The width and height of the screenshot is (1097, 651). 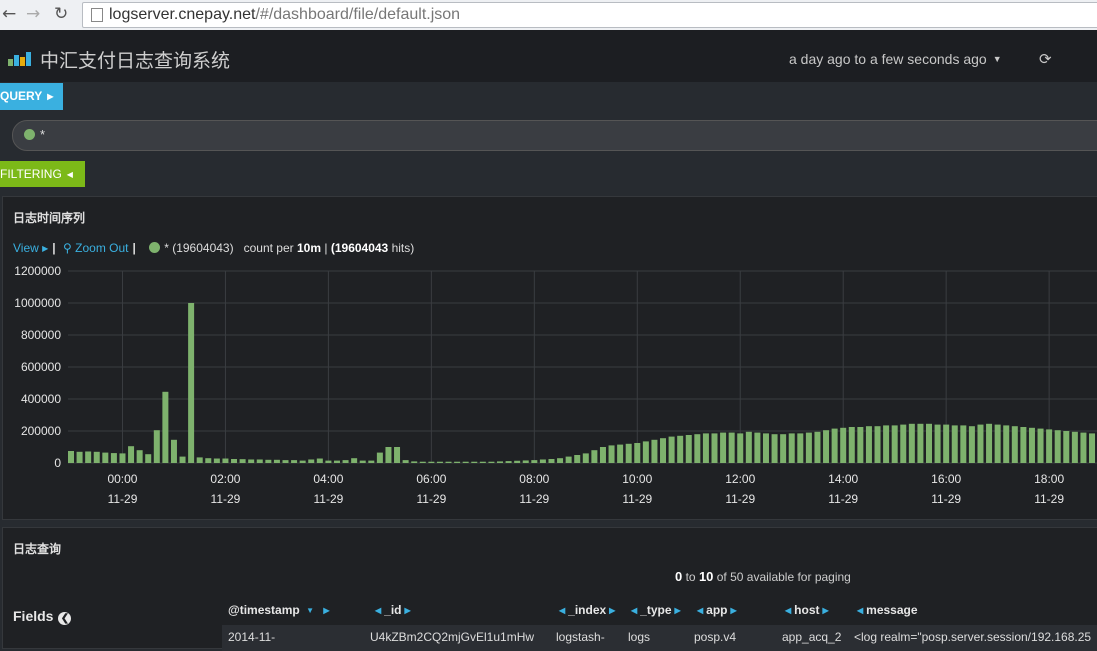 What do you see at coordinates (807, 610) in the screenshot?
I see `column-header-host: ◀ host ▶` at bounding box center [807, 610].